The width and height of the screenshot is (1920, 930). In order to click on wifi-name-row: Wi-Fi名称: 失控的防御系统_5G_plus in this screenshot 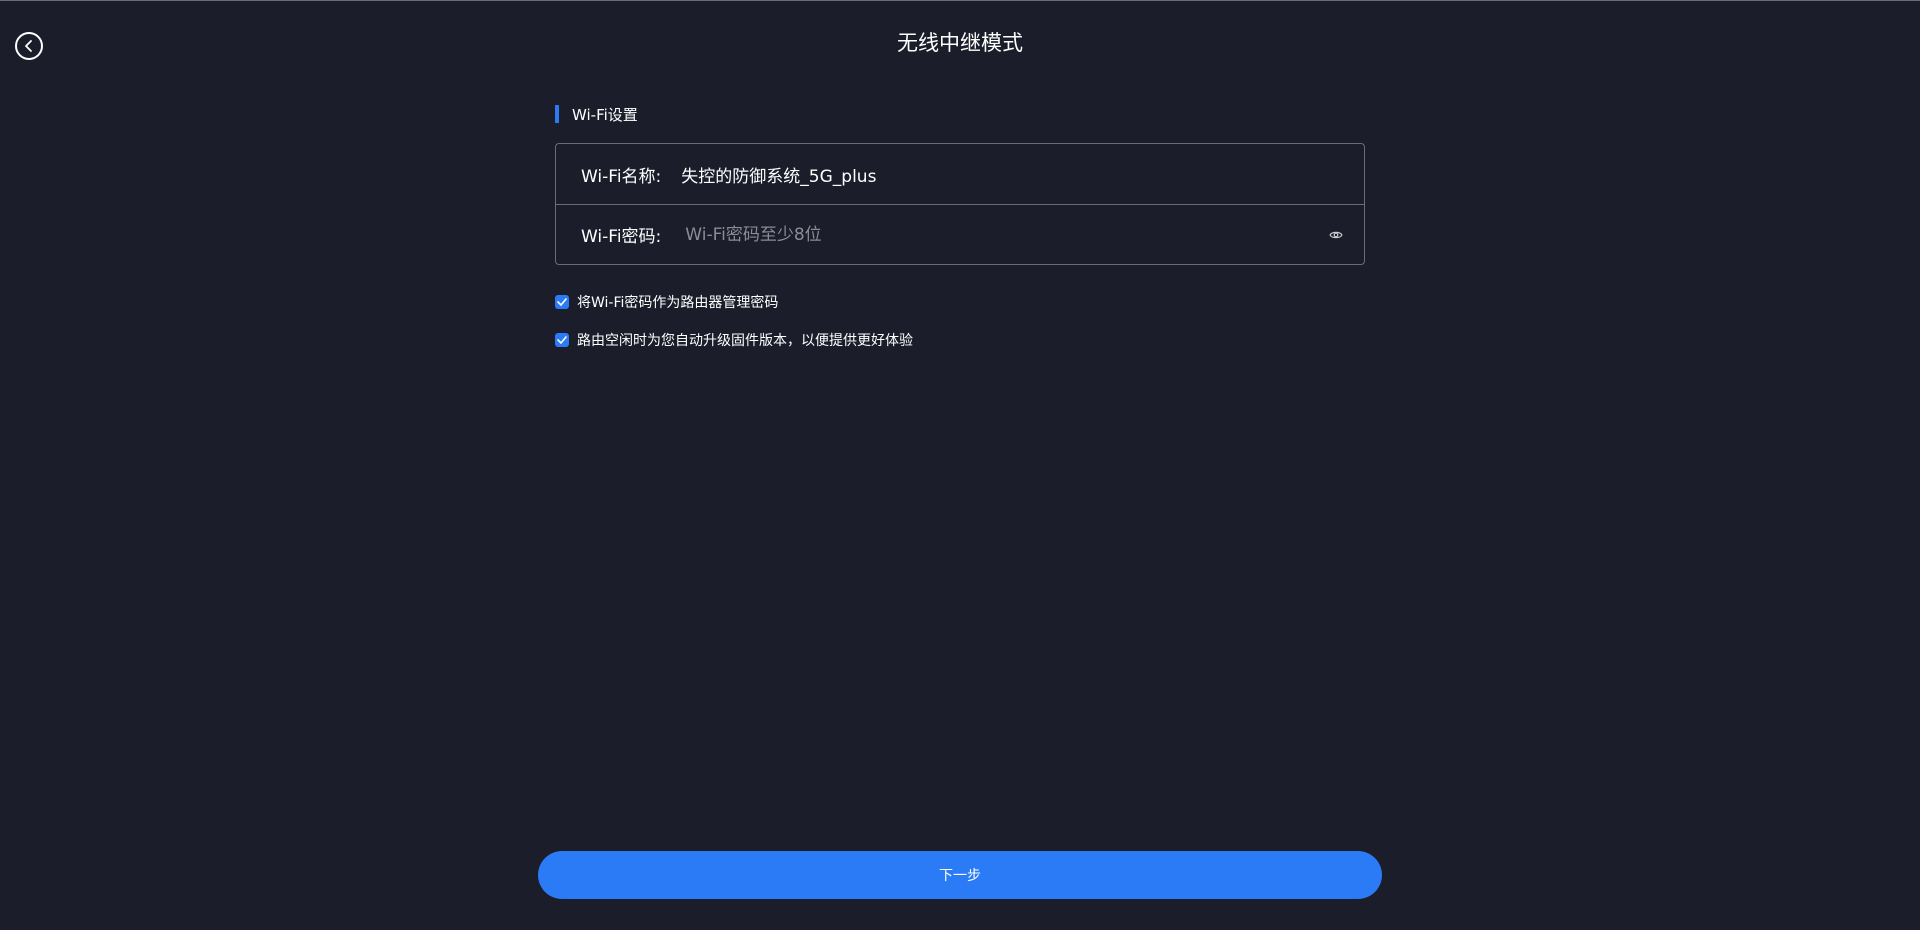, I will do `click(960, 174)`.